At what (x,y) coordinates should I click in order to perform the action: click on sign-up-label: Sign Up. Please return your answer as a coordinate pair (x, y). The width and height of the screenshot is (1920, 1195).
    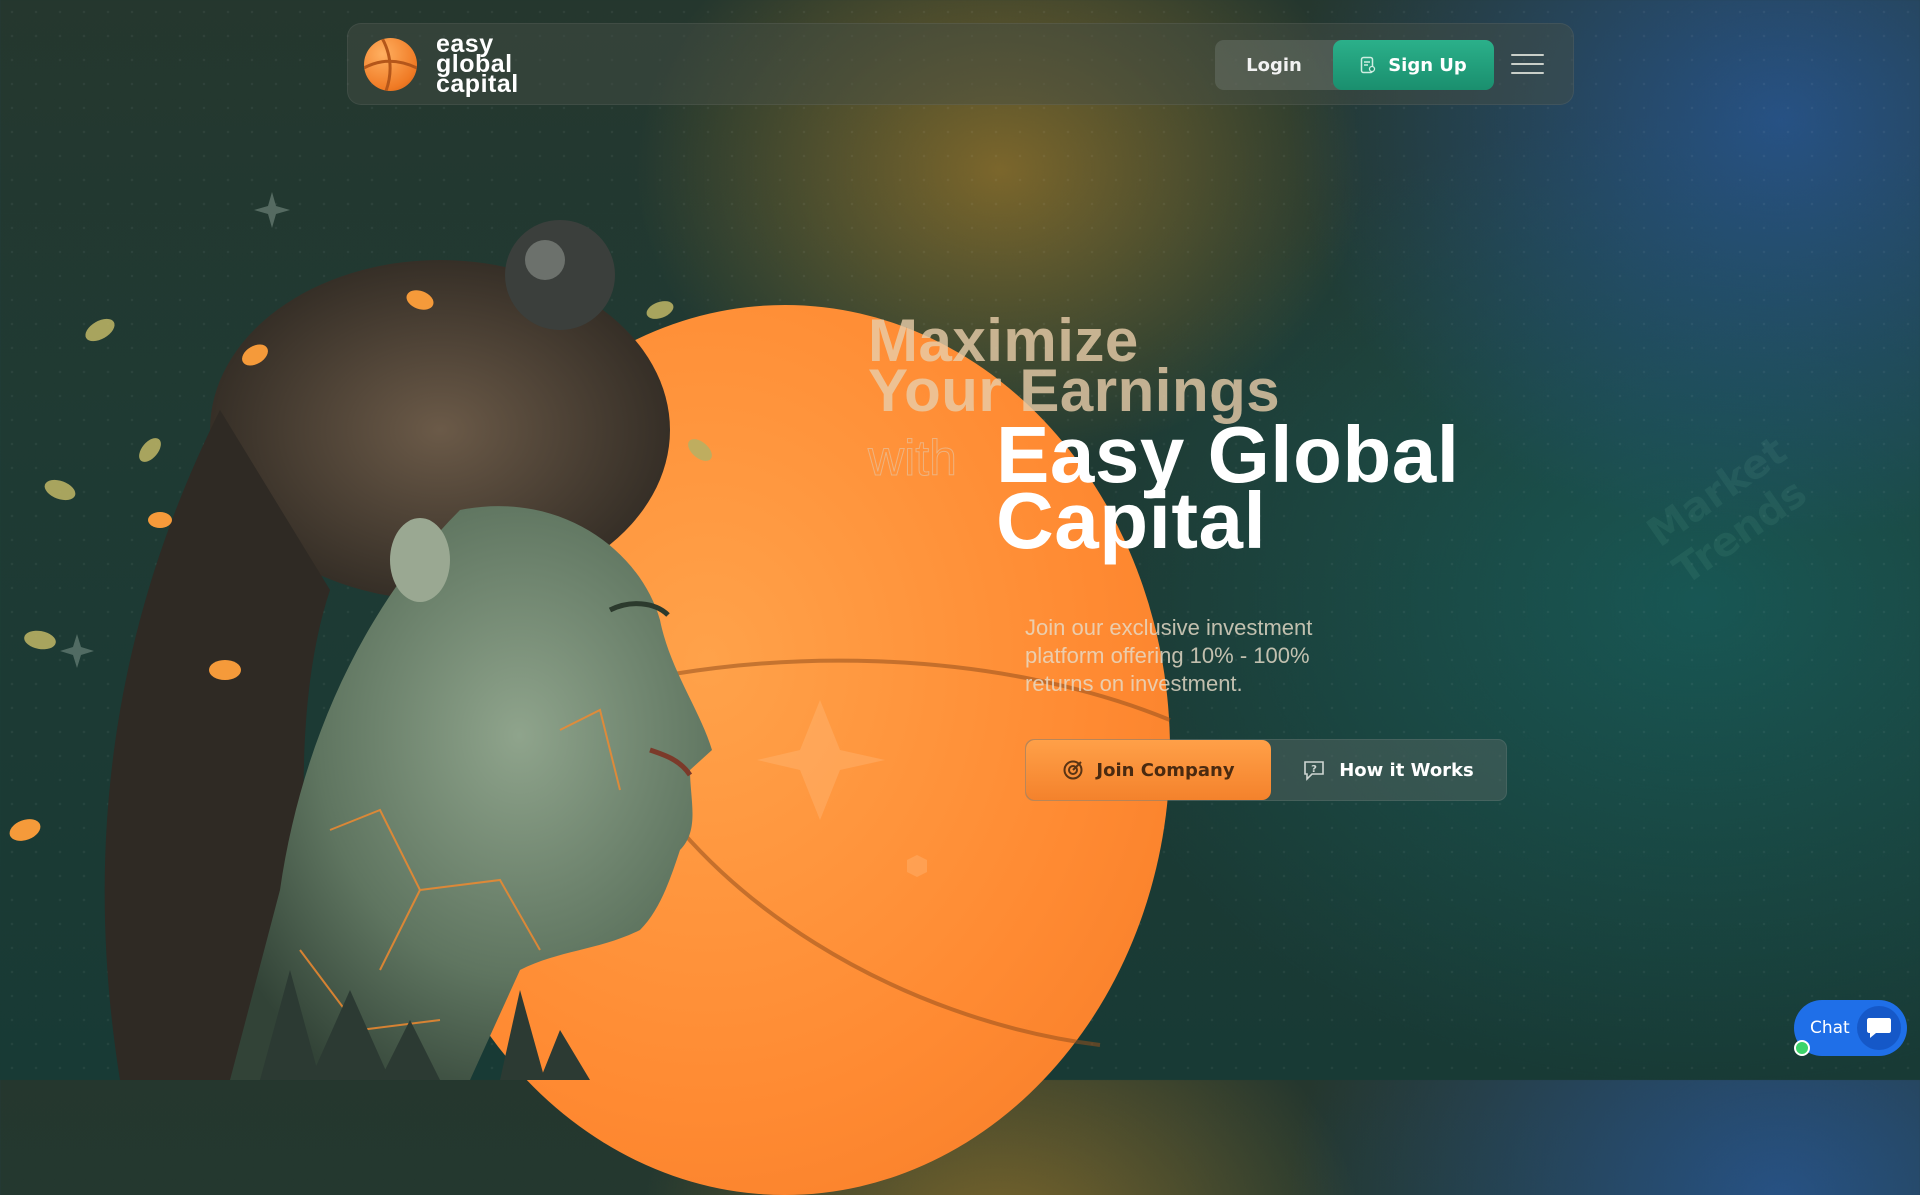
    Looking at the image, I should click on (1427, 65).